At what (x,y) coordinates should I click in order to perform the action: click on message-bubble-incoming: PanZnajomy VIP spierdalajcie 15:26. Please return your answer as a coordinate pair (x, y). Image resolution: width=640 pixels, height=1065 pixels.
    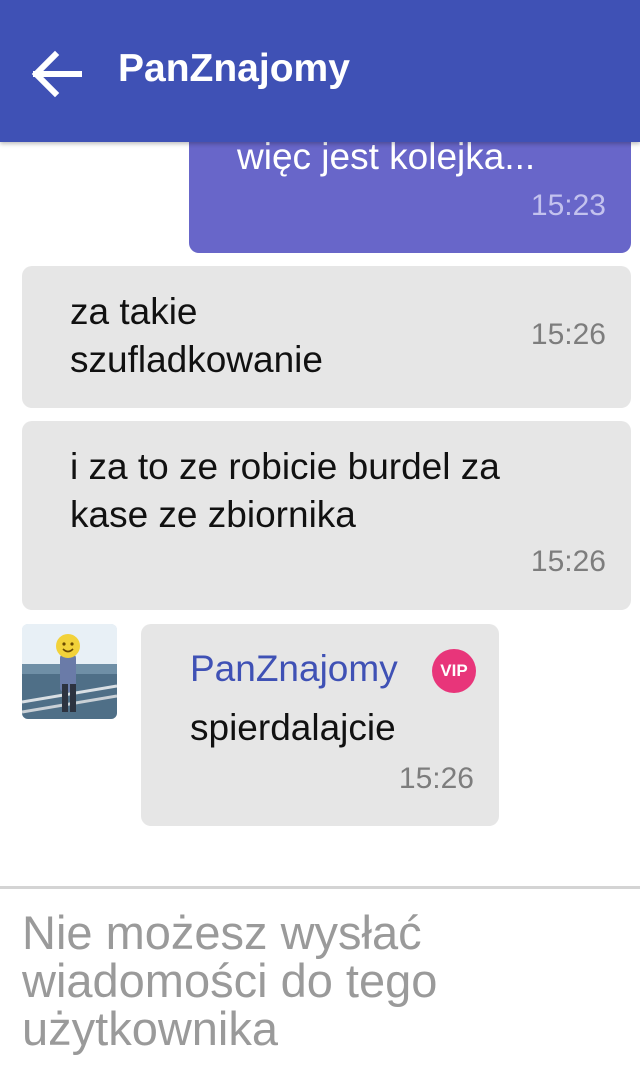
    Looking at the image, I should click on (320, 725).